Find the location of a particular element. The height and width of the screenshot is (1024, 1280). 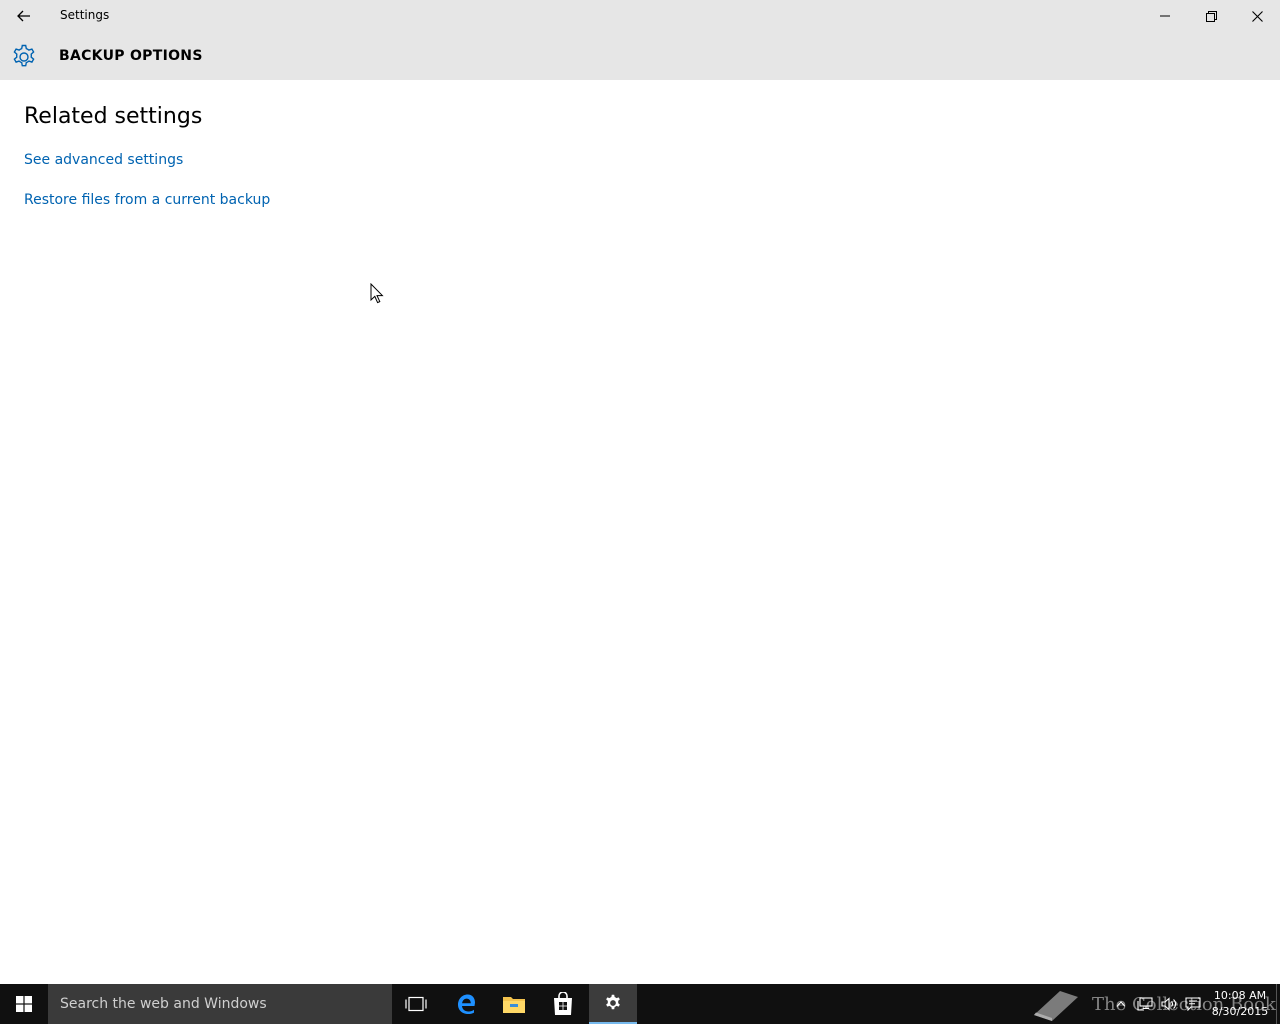

store-taskbar-button is located at coordinates (563, 1004).